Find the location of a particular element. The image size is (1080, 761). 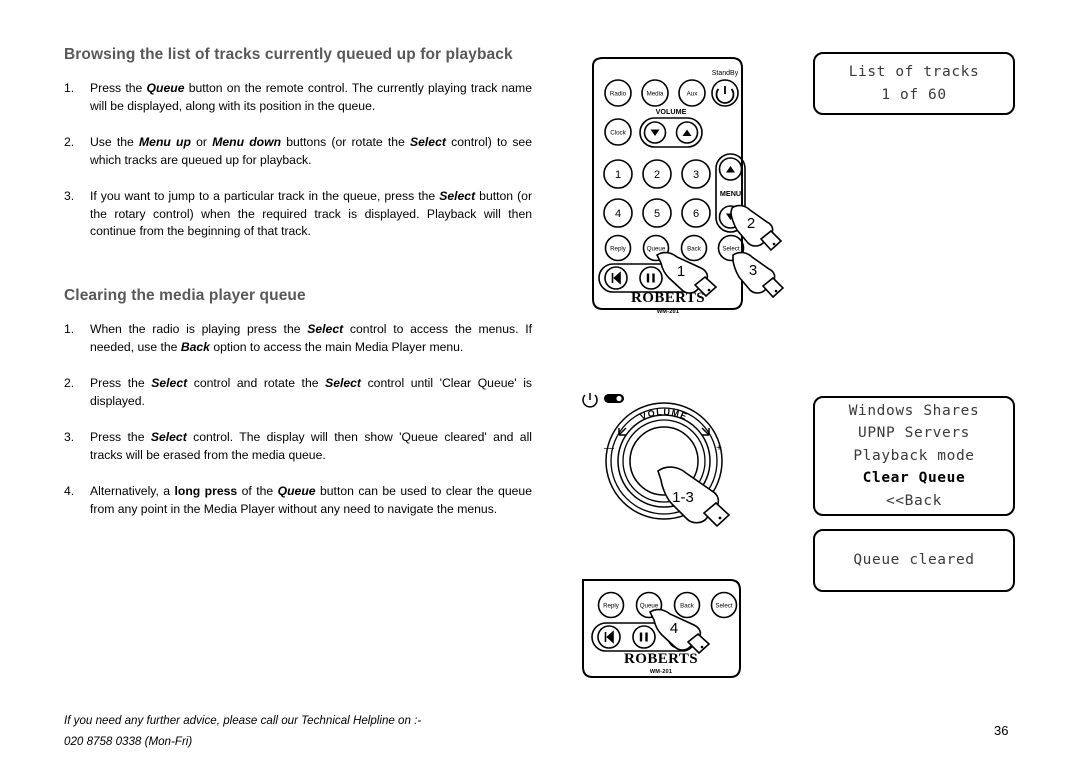

hand-pointer-1-3: 1-3 is located at coordinates (694, 497).